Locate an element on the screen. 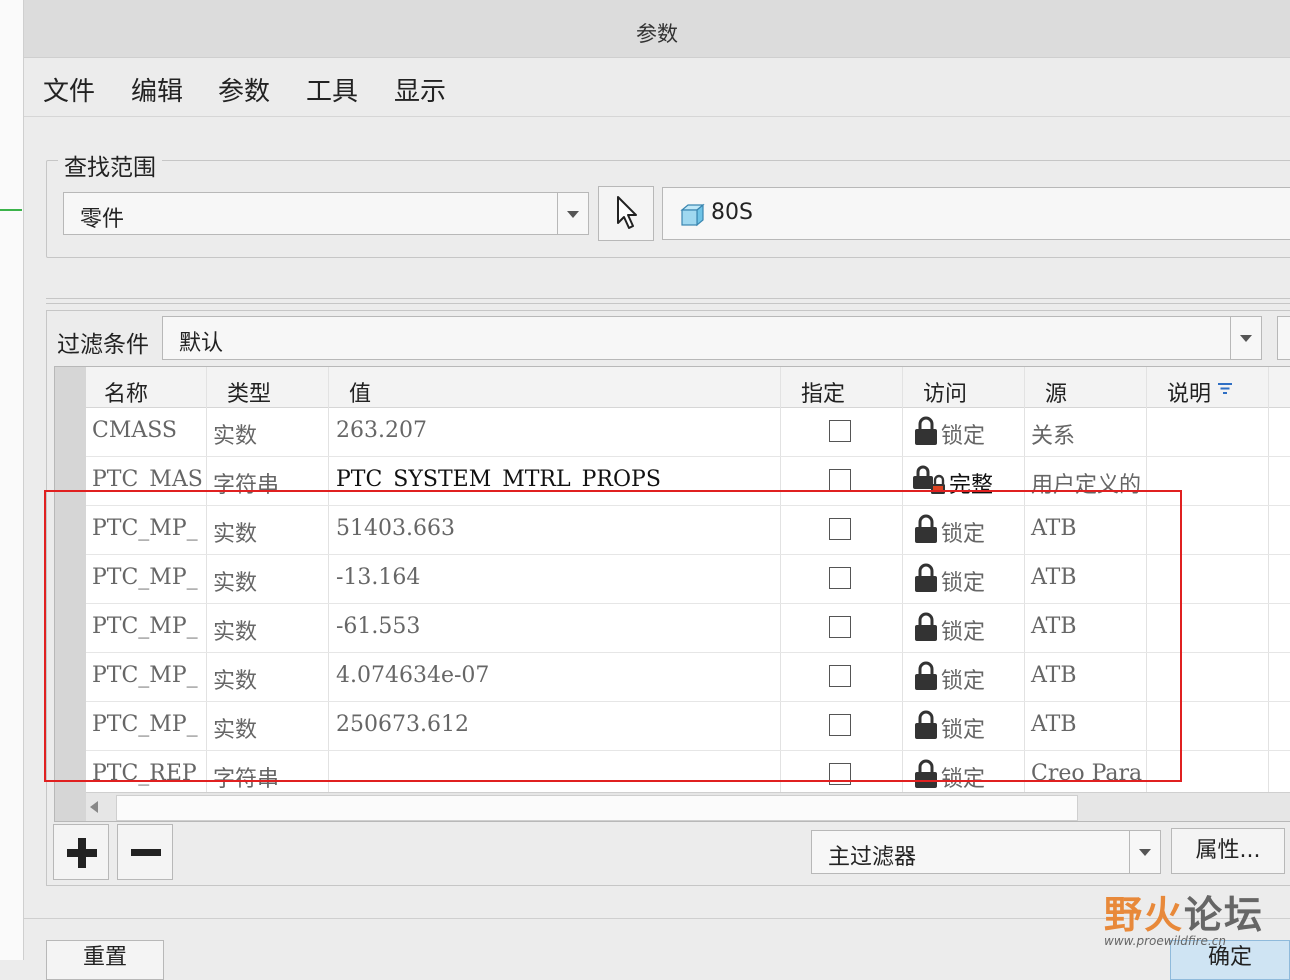 This screenshot has height=980, width=1290. plus-icon is located at coordinates (82, 853).